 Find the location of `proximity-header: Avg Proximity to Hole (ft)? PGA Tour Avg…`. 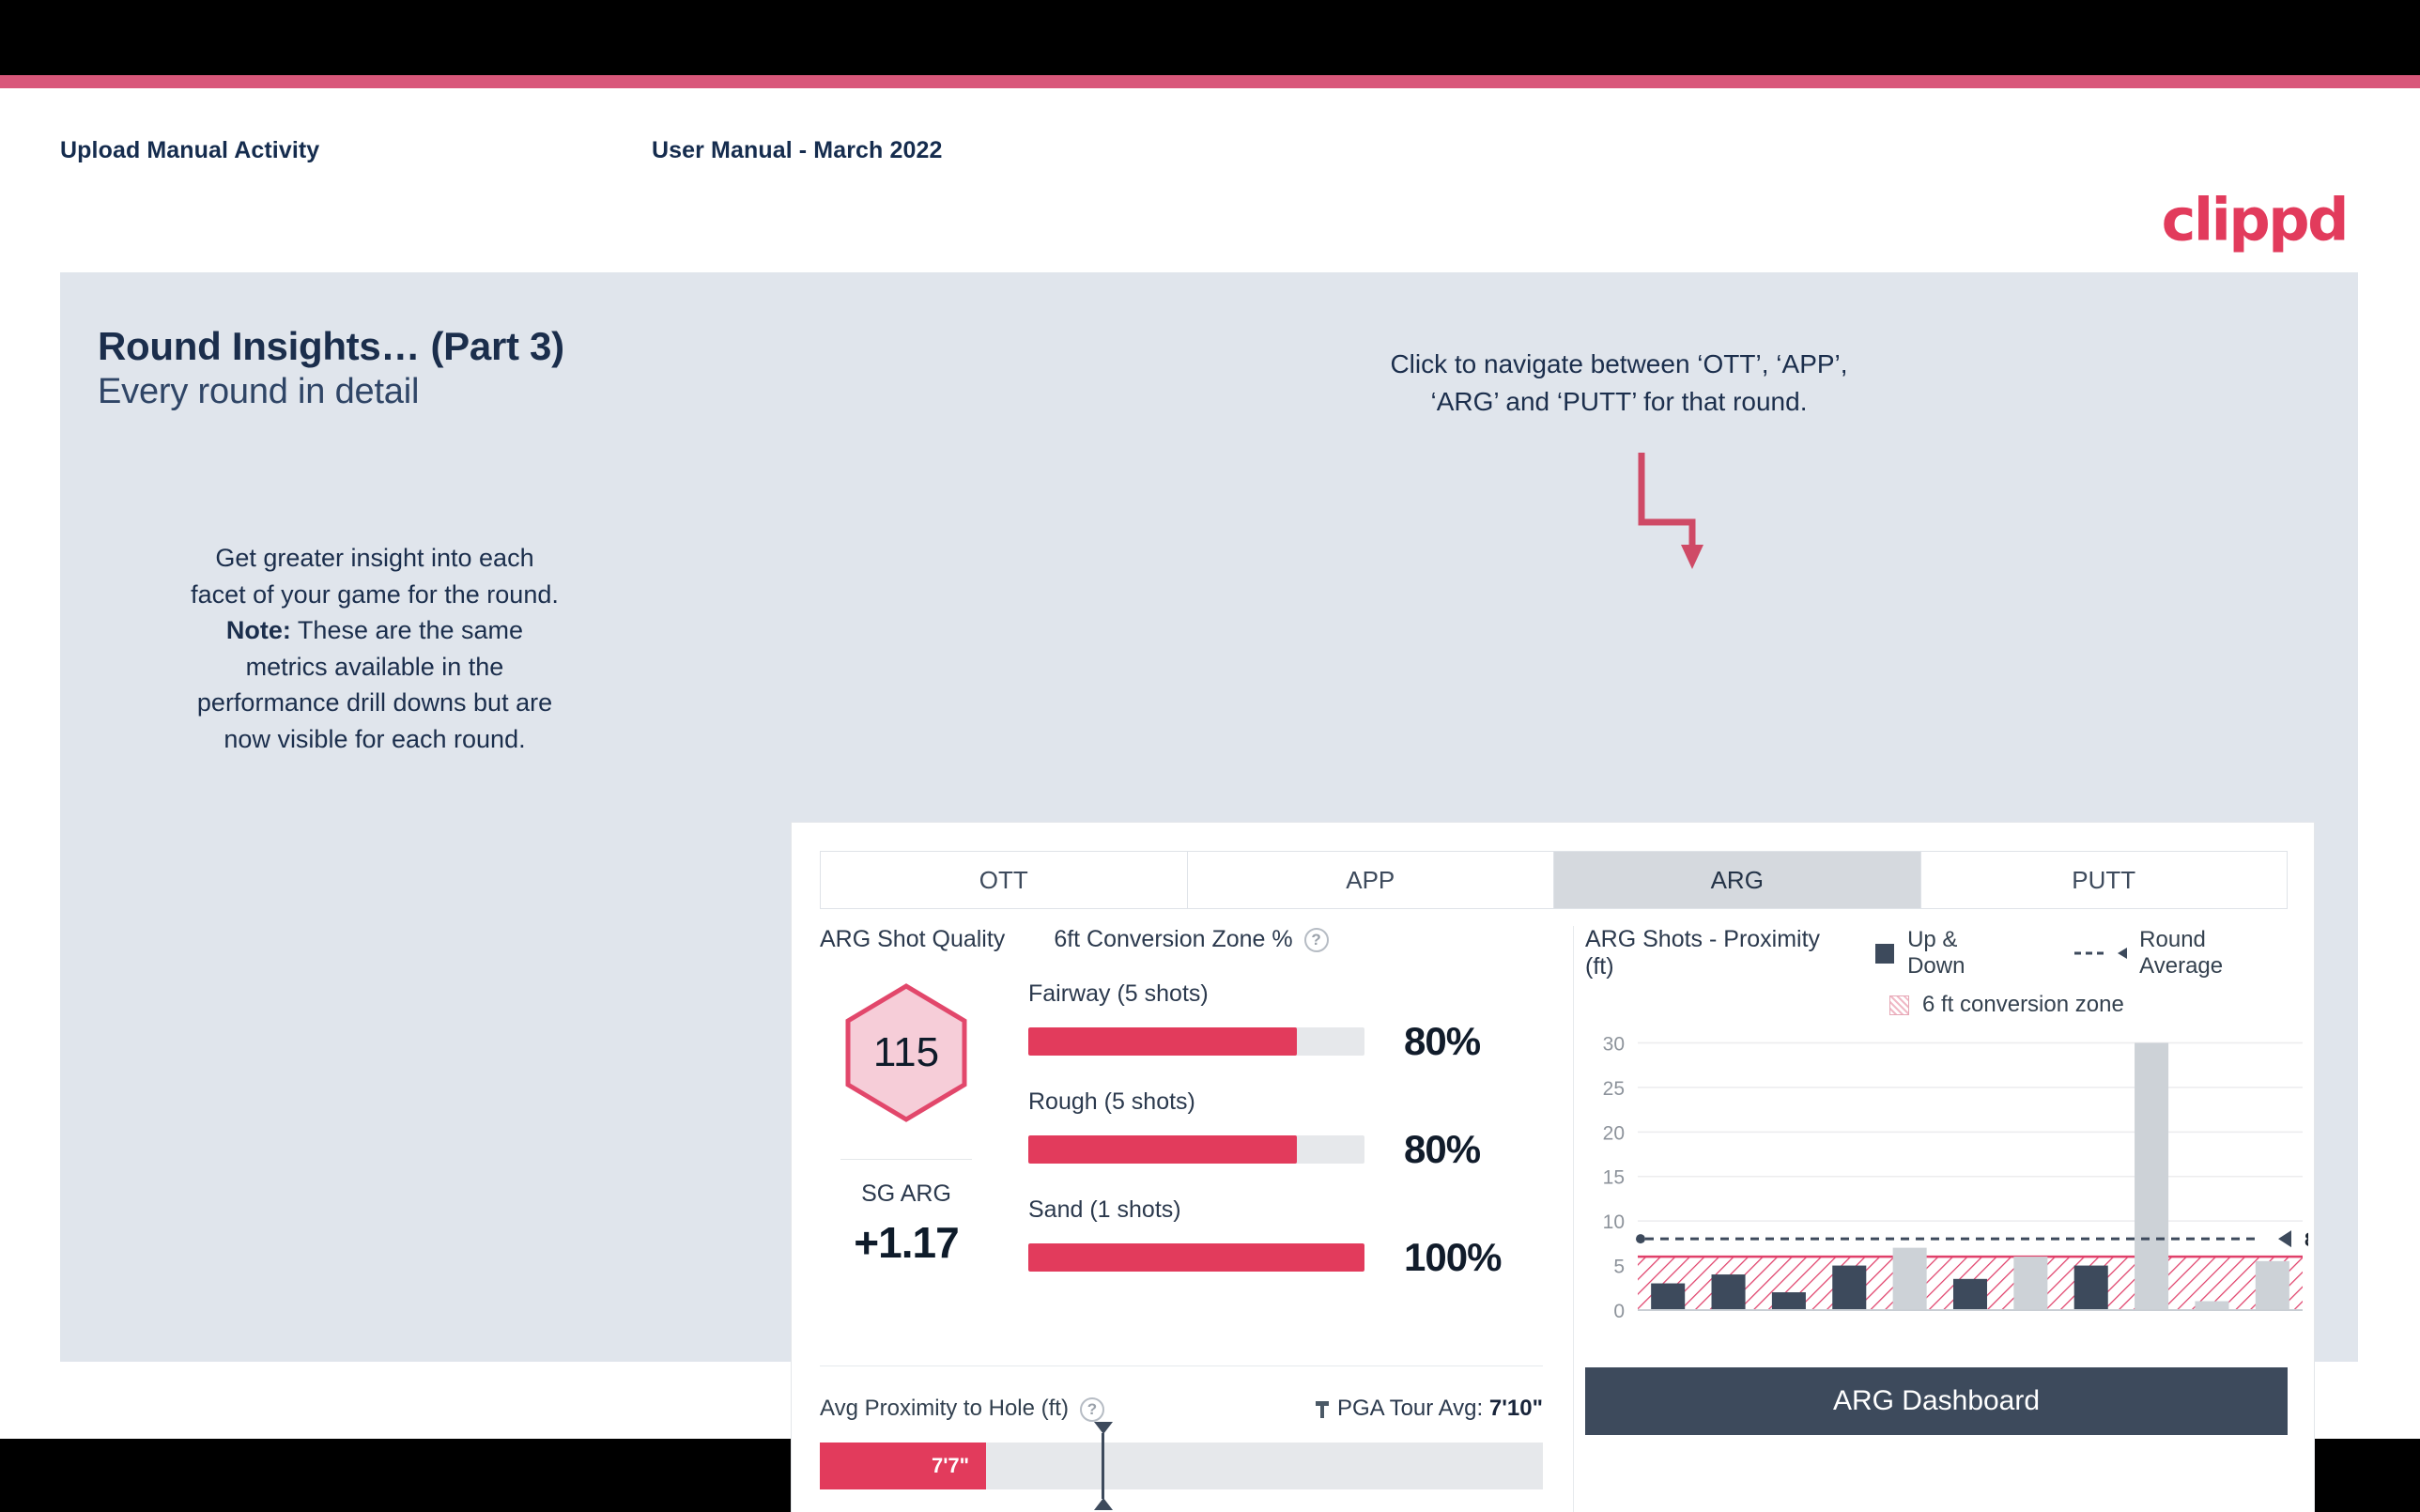

proximity-header: Avg Proximity to Hole (ft)? PGA Tour Avg… is located at coordinates (1181, 1409).